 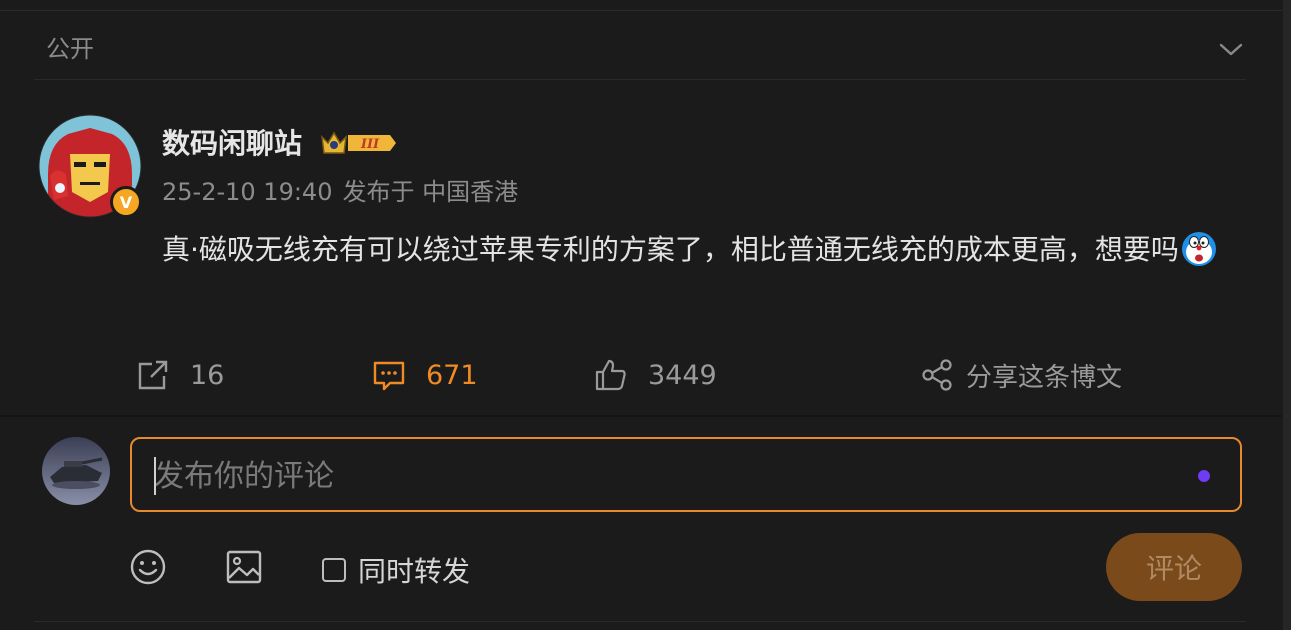 I want to click on sync-repost-toggle: 同时转发, so click(x=396, y=570).